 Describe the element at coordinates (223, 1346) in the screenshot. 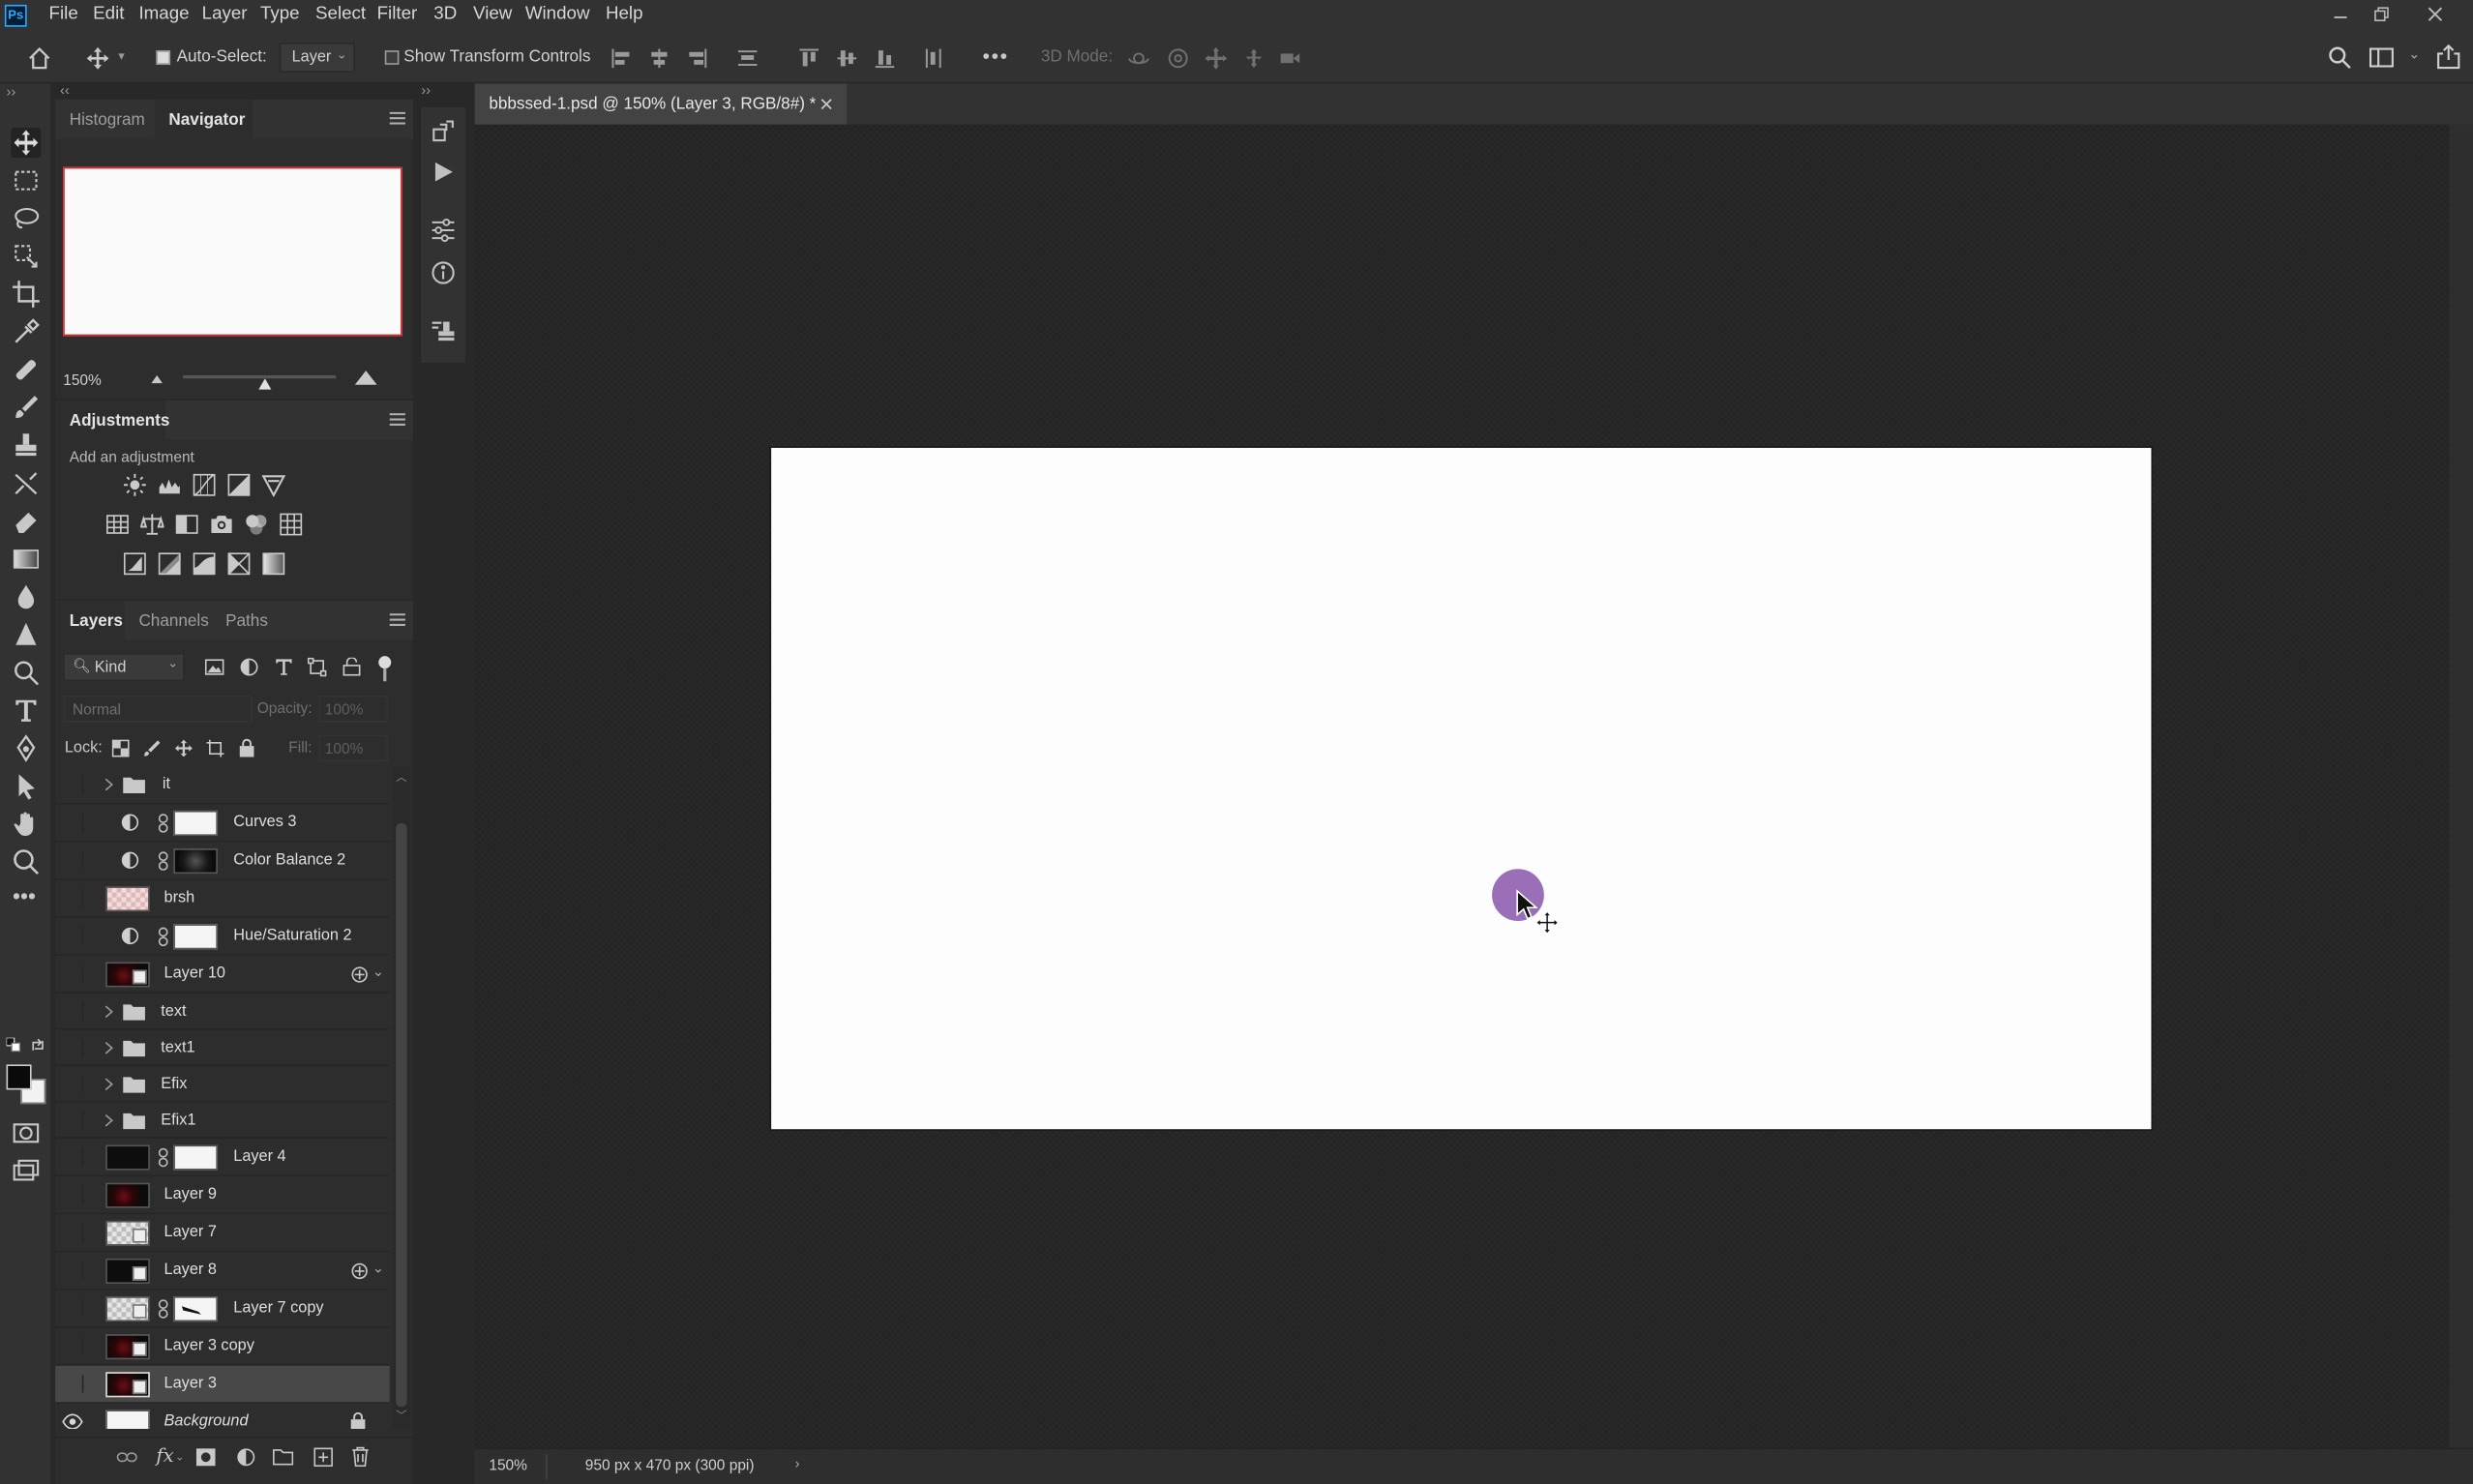

I see `layer-row: Layer 3 copy` at that location.